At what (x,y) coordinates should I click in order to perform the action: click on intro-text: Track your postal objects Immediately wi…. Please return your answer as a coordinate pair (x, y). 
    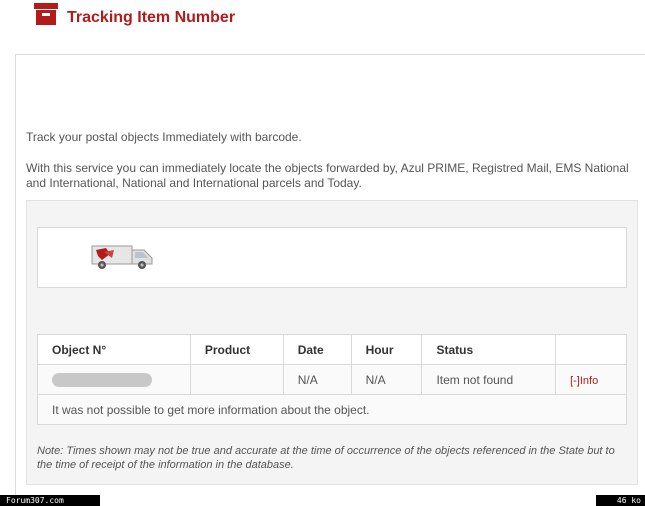
    Looking at the image, I should click on (332, 160).